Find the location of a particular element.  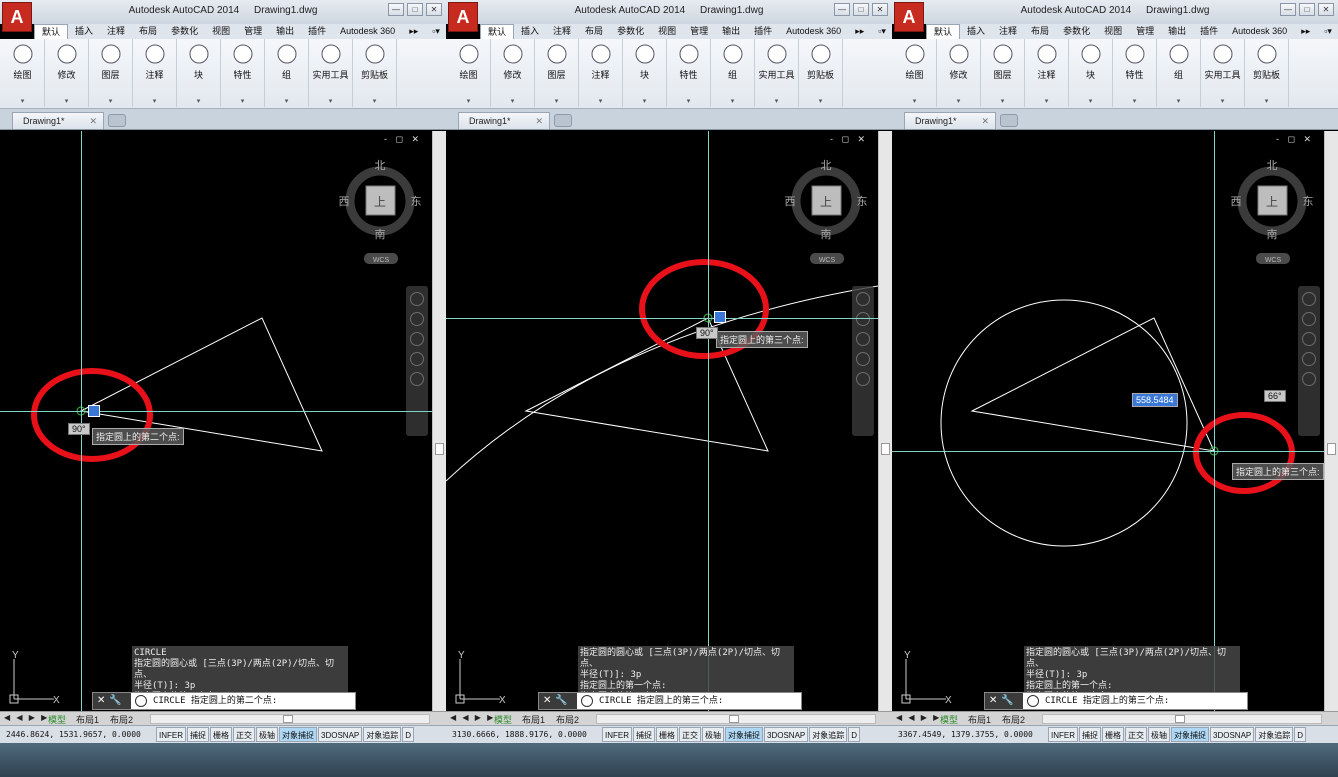

ribbon-panel-modify: 修改 ▾ is located at coordinates (67, 73).